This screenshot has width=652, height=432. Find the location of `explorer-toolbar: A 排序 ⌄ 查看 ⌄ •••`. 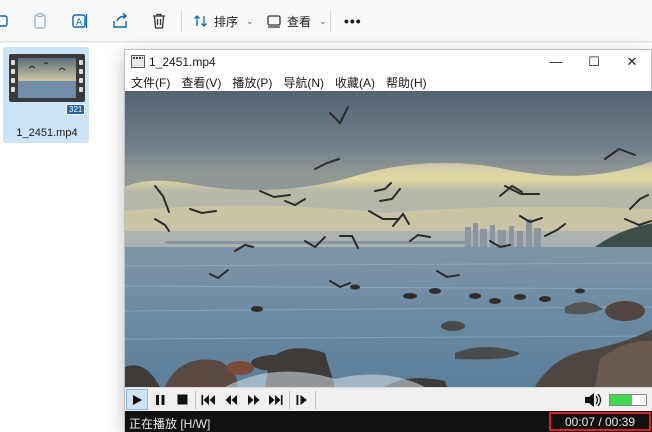

explorer-toolbar: A 排序 ⌄ 查看 ⌄ ••• is located at coordinates (326, 21).